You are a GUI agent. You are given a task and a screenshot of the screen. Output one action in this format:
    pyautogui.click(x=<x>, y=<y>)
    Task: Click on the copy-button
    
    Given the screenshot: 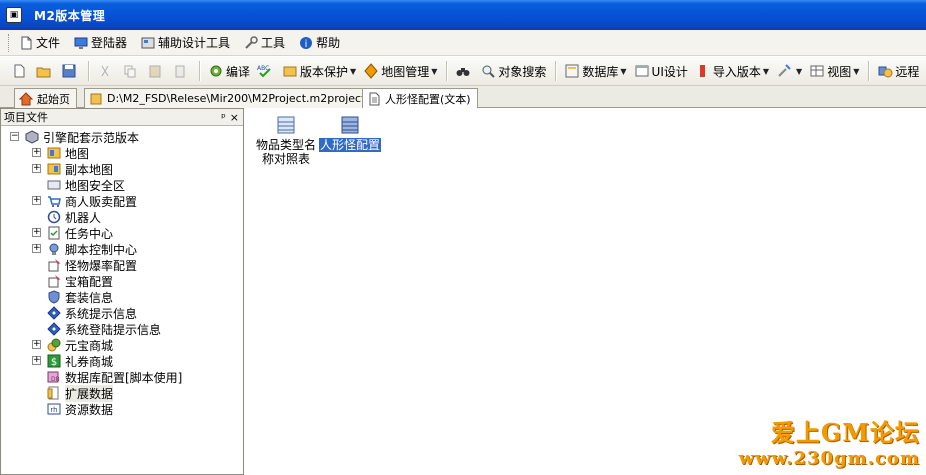 What is the action you would take?
    pyautogui.click(x=131, y=71)
    